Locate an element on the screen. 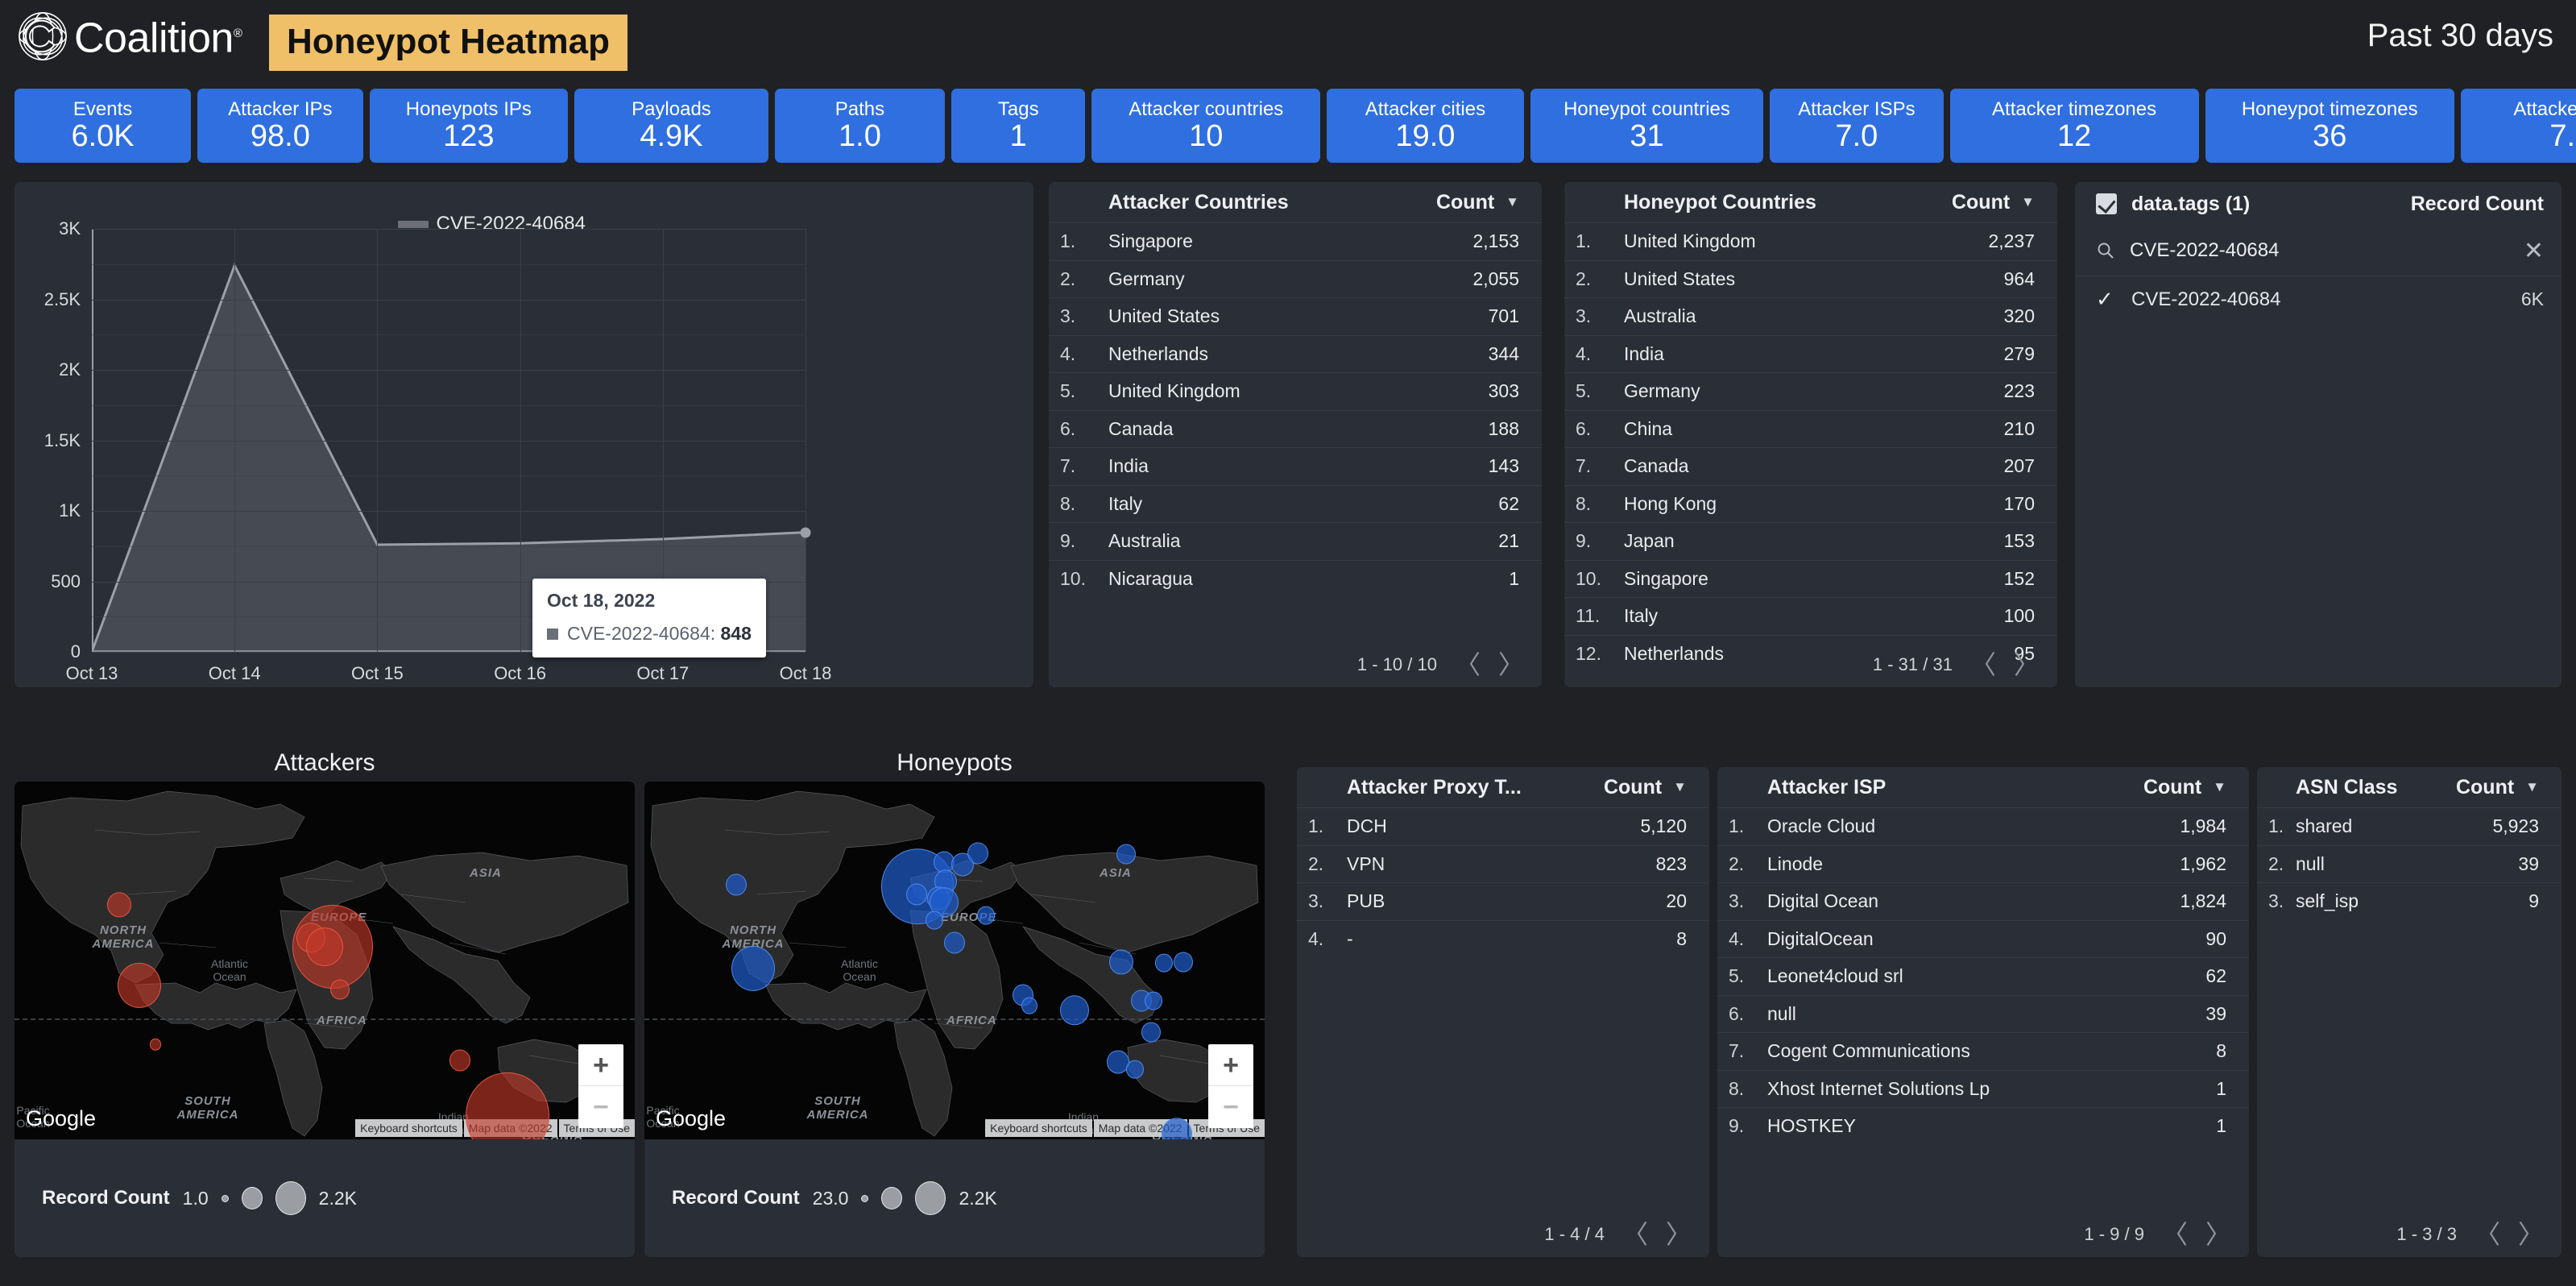 The width and height of the screenshot is (2576, 1286). kpi-card-attacker-ips: Attacker IPs 98.0 is located at coordinates (280, 126).